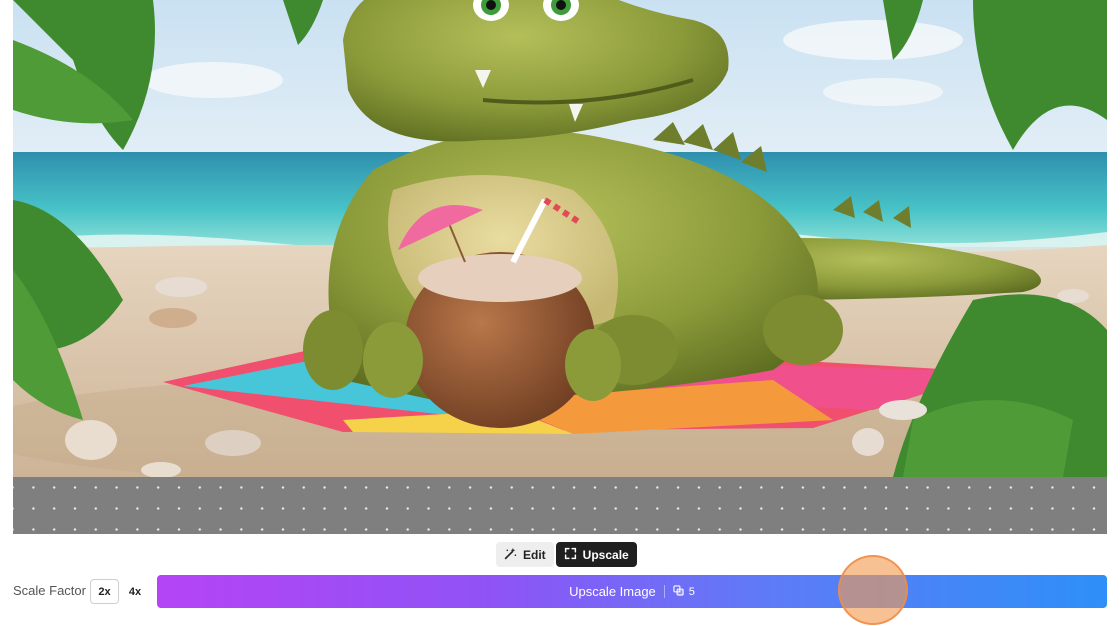 The width and height of the screenshot is (1120, 626). What do you see at coordinates (691, 591) in the screenshot?
I see `credit-count: 5` at bounding box center [691, 591].